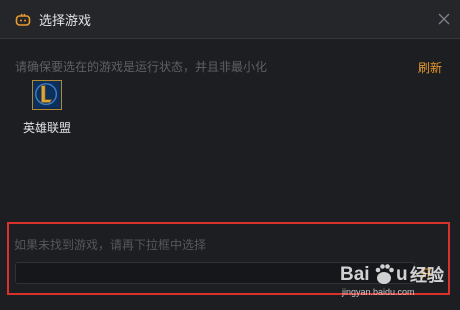  I want to click on instruction-text: 请确保要选在的游戏是运行状态，并且非最小化, so click(141, 67).